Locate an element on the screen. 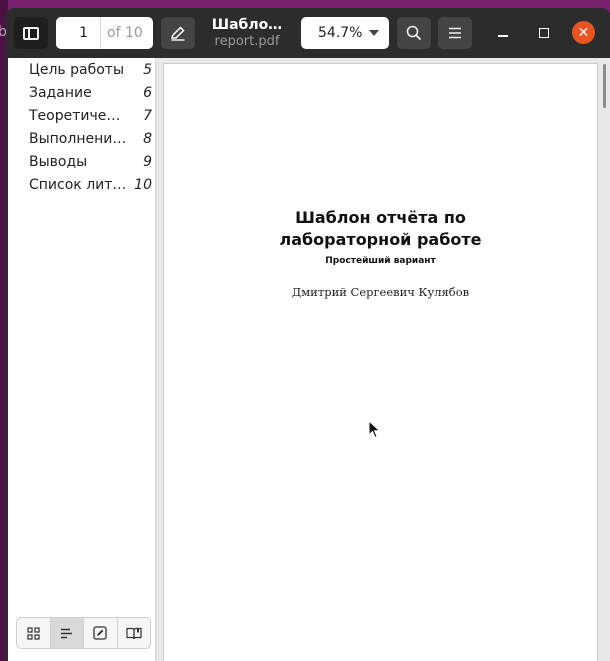  tab-annotations is located at coordinates (101, 633).